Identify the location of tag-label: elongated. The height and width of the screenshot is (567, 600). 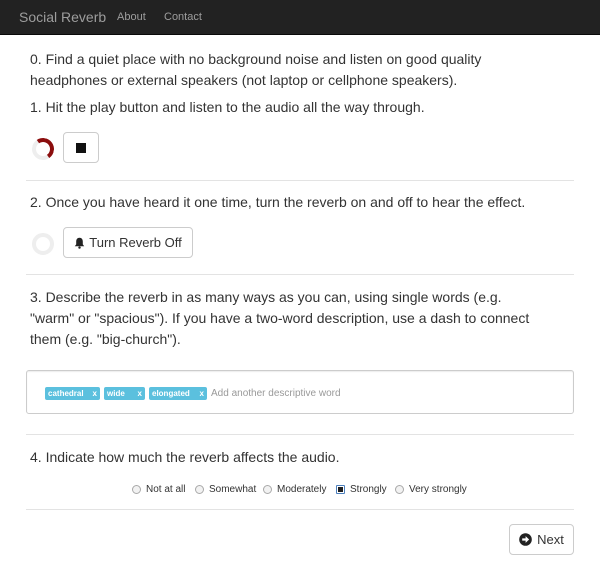
(171, 393).